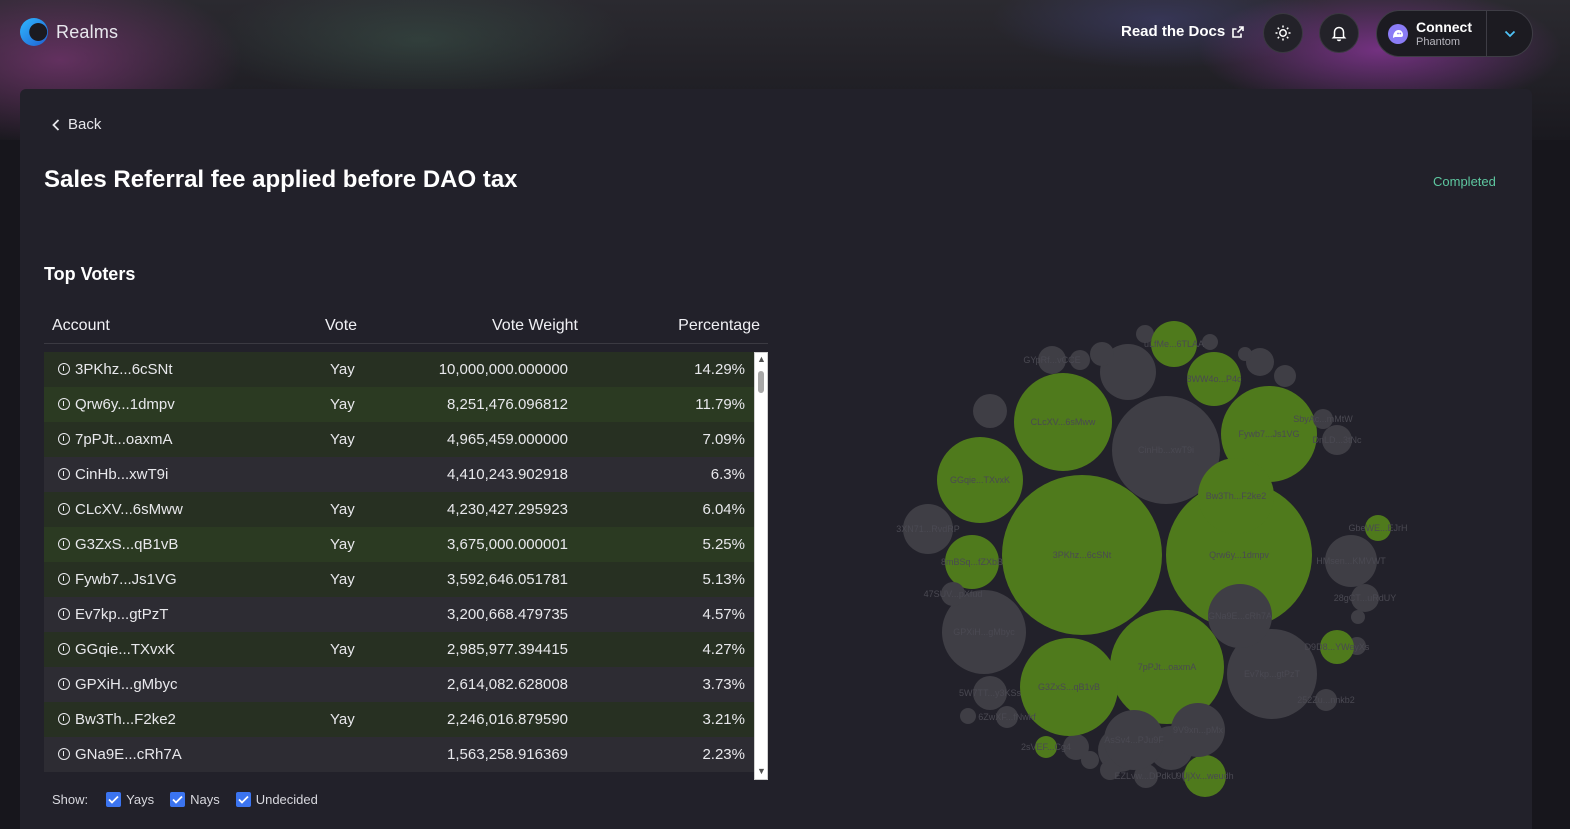 Image resolution: width=1570 pixels, height=829 pixels. I want to click on table-row: Fywb7...Js1VG Yay 3,592,646.051781 5.13%, so click(399, 579).